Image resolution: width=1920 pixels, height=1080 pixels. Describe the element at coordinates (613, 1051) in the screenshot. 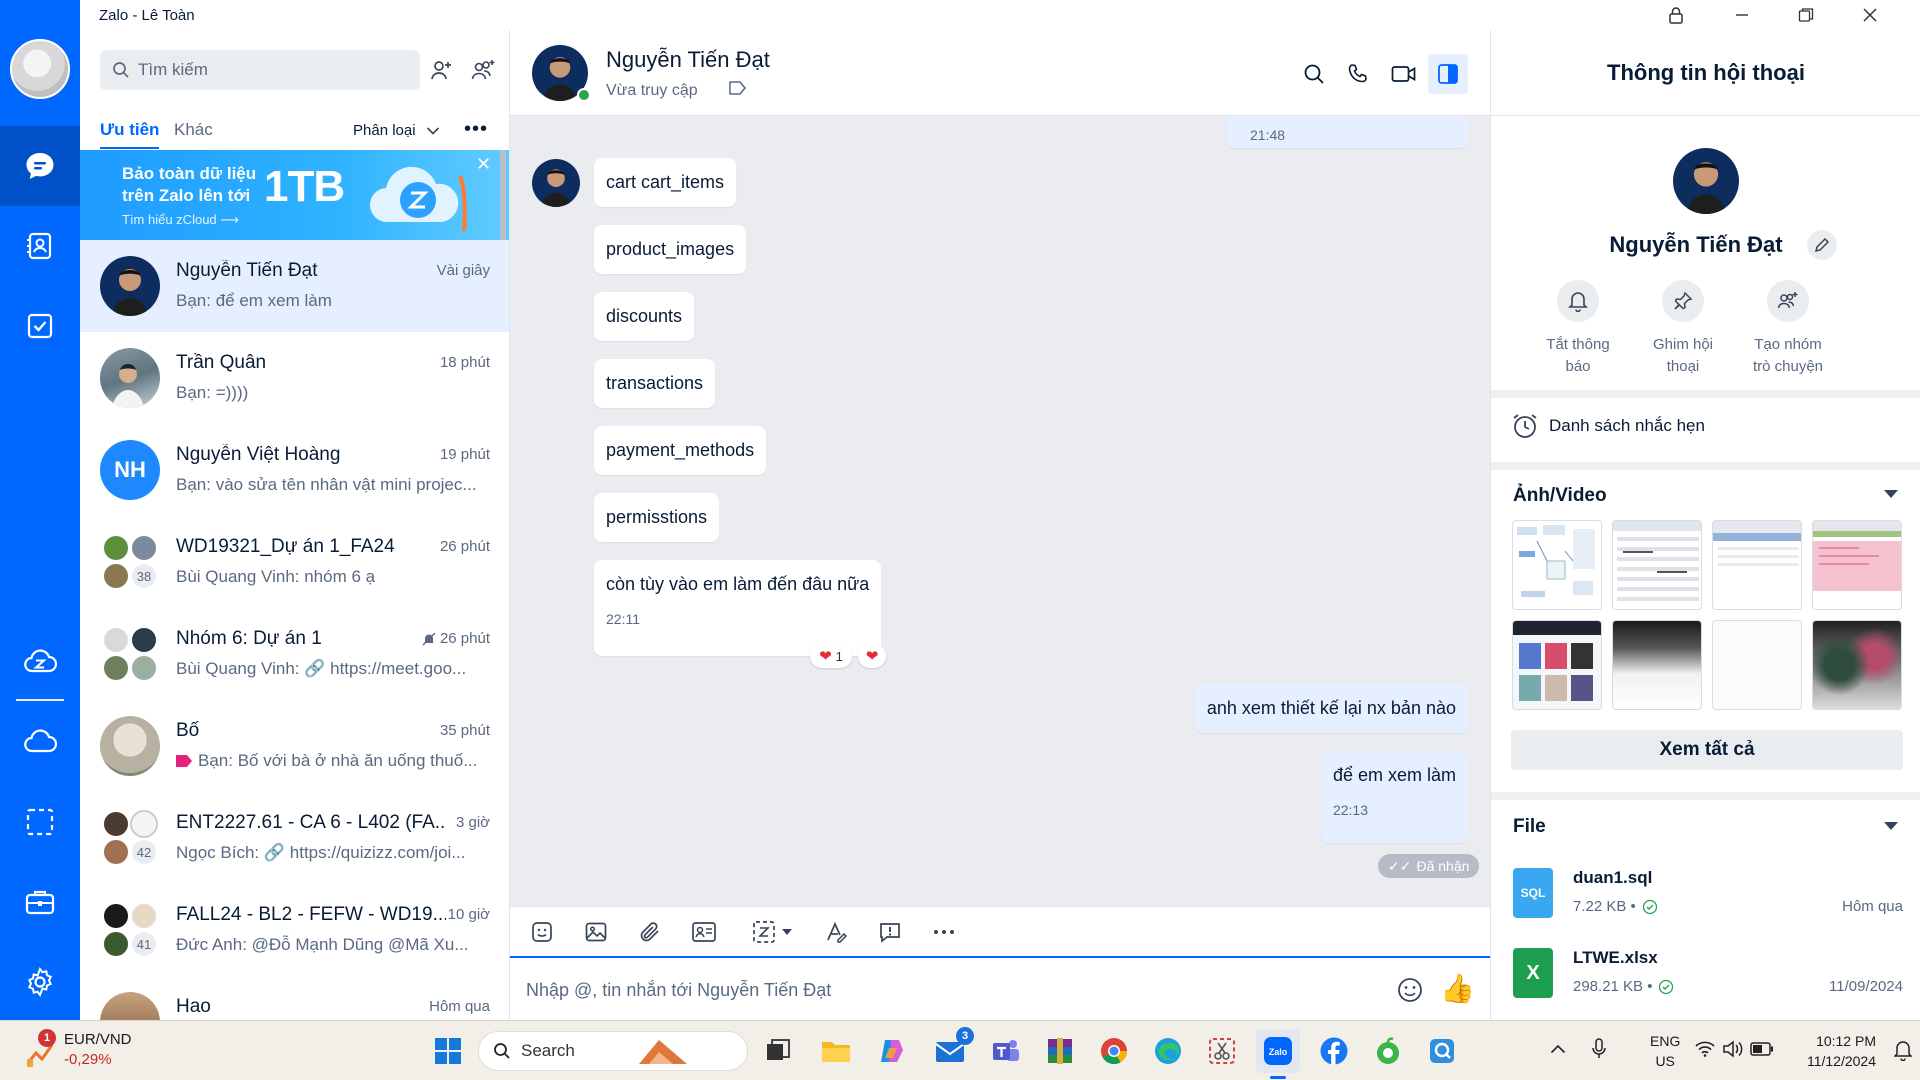

I see `taskbar-search: Search` at that location.